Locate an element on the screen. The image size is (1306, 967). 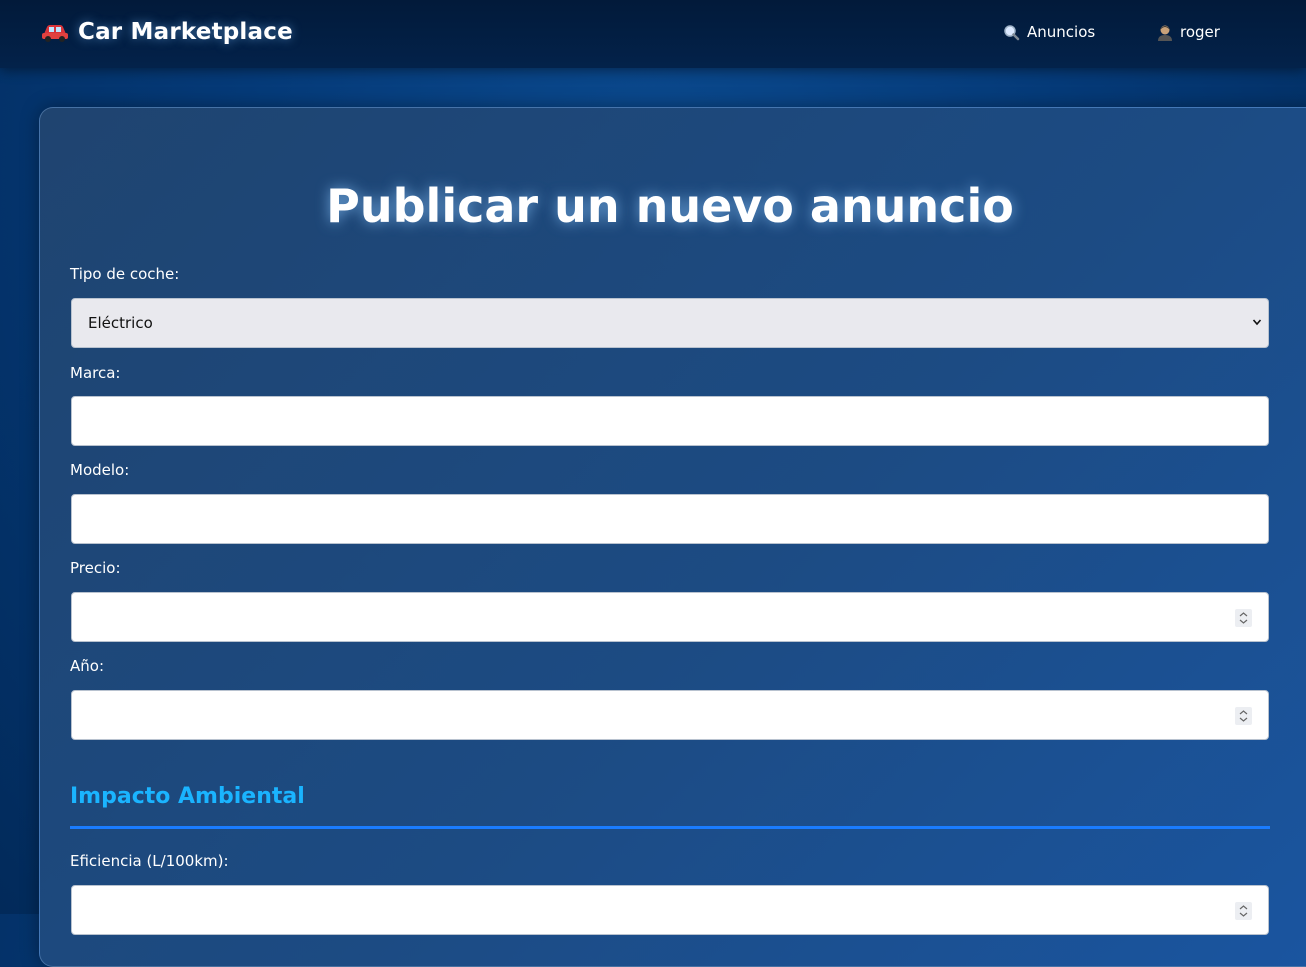
tipo-select: Eléctrico is located at coordinates (670, 323).